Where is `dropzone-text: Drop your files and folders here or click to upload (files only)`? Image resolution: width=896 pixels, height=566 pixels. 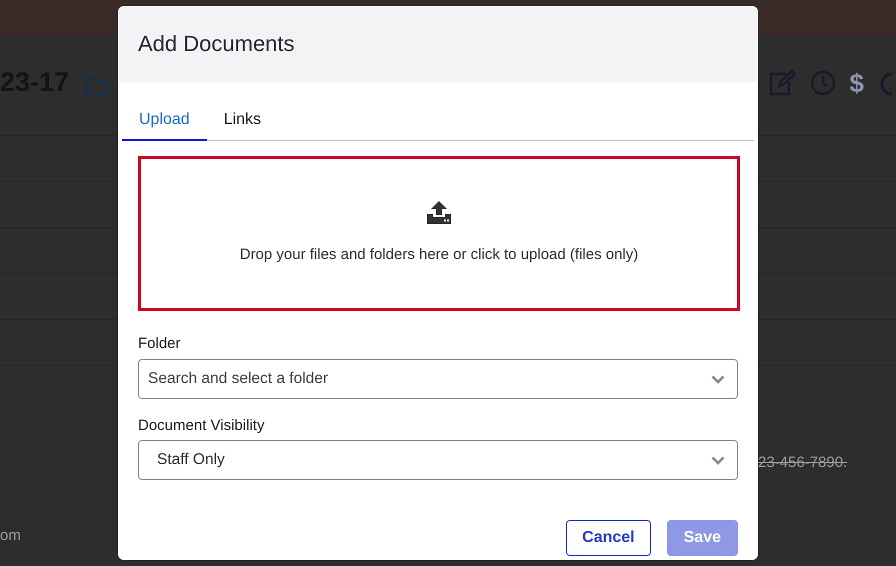 dropzone-text: Drop your files and folders here or click to upload (files only) is located at coordinates (439, 255).